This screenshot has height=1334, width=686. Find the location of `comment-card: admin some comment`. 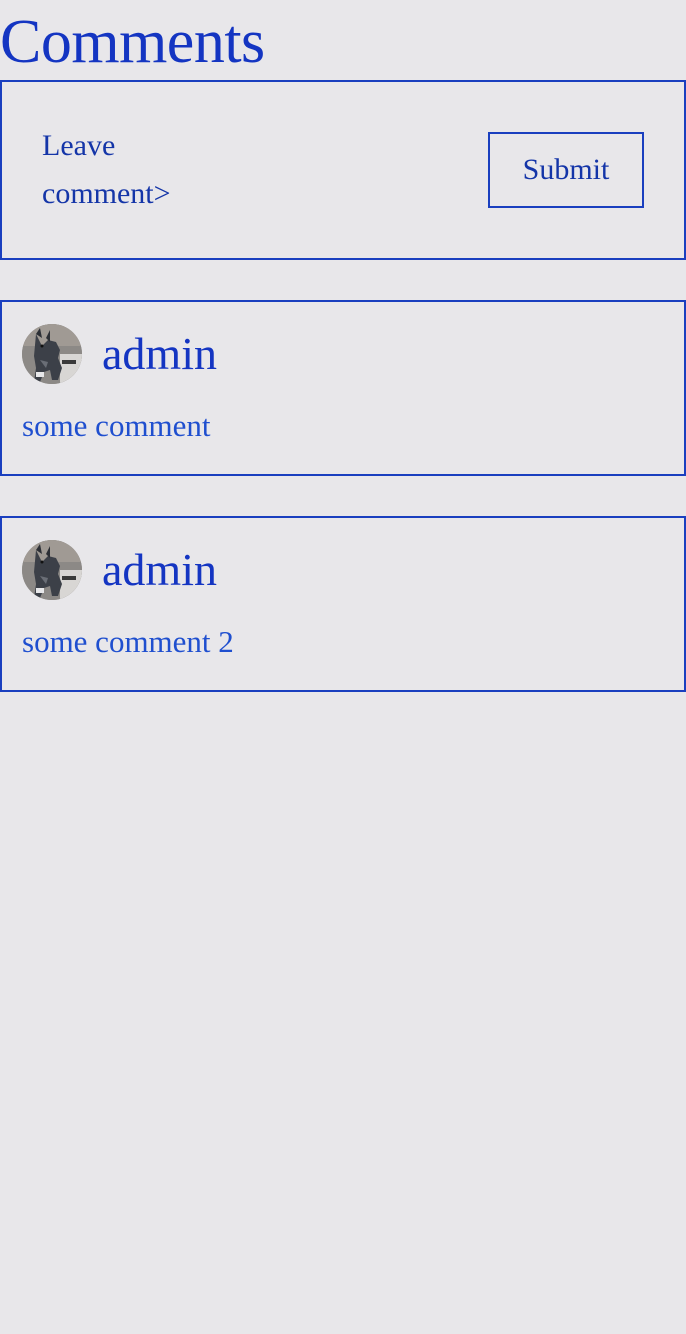

comment-card: admin some comment is located at coordinates (343, 388).